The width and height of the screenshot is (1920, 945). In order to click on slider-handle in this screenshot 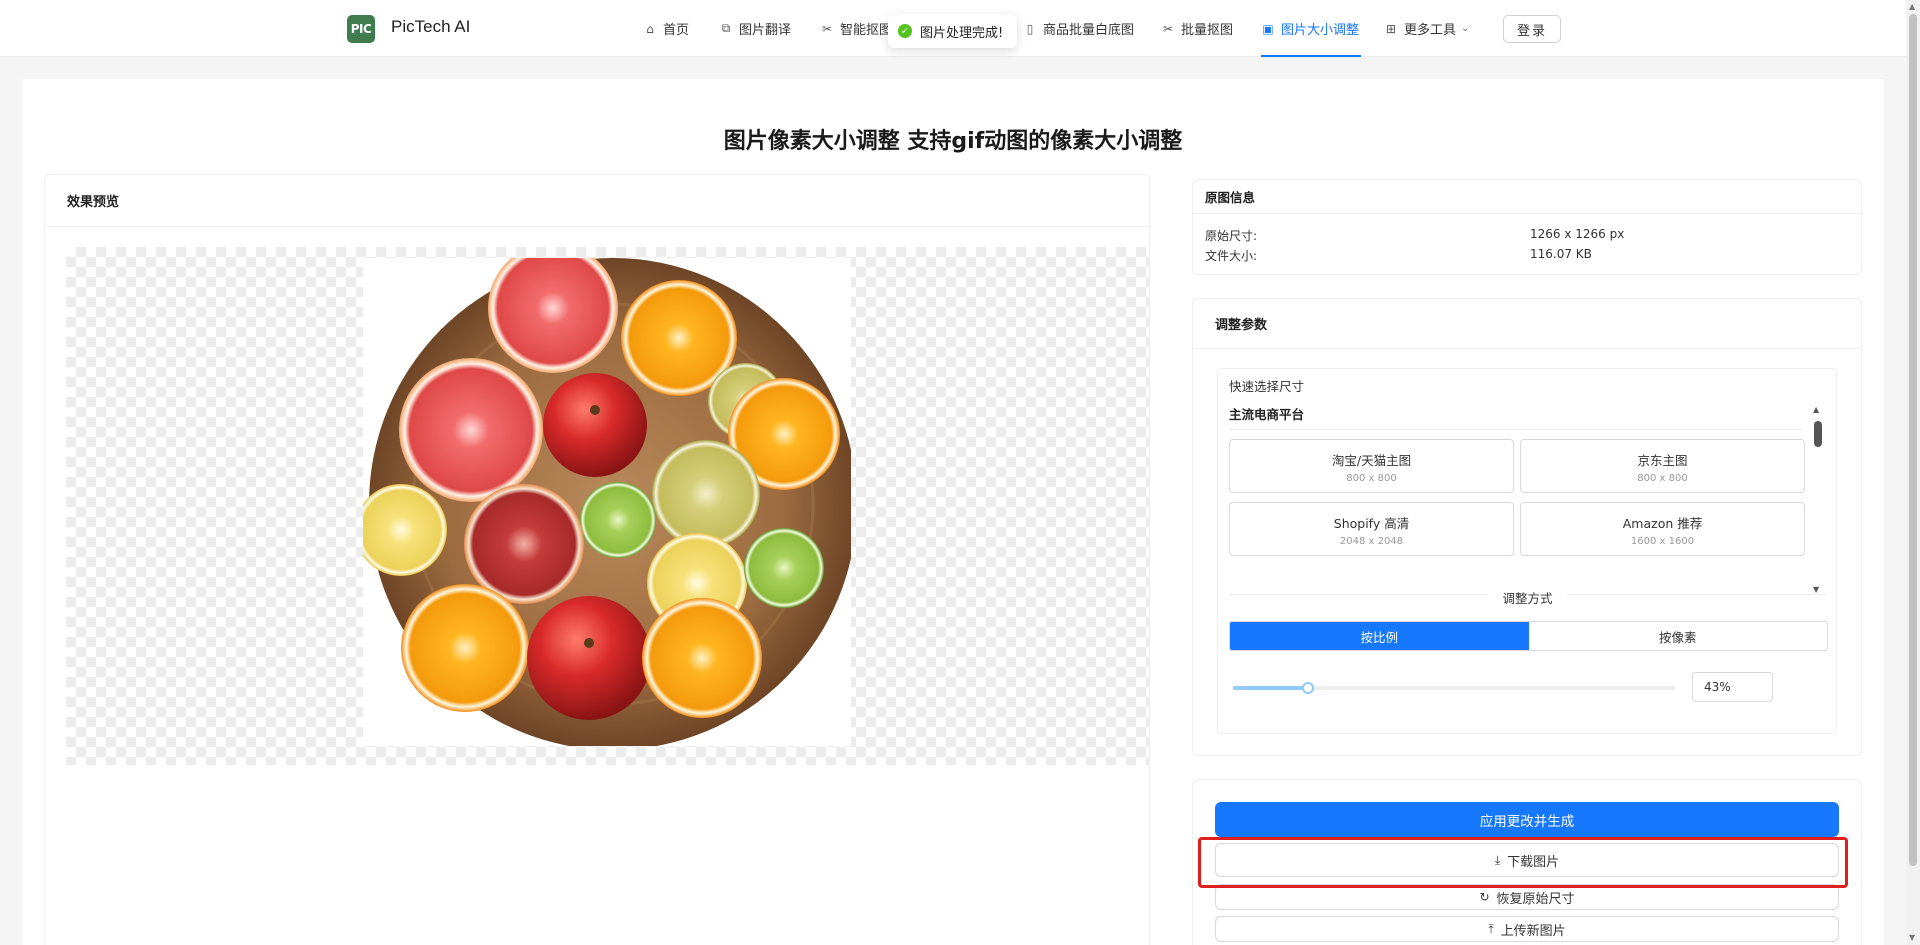, I will do `click(1308, 688)`.